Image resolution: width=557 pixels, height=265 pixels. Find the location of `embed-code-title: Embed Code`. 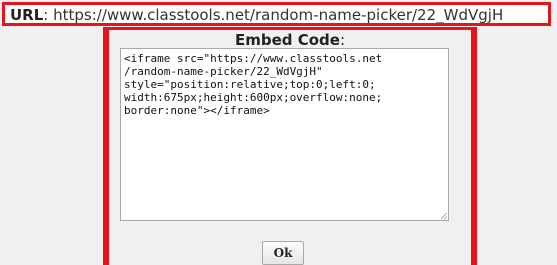

embed-code-title: Embed Code is located at coordinates (287, 40).